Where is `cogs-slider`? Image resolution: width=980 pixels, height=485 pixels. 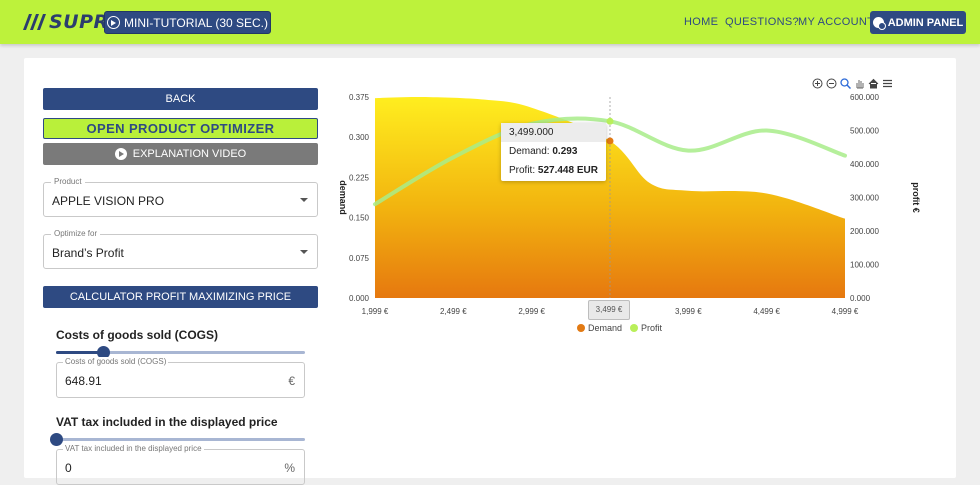 cogs-slider is located at coordinates (180, 352).